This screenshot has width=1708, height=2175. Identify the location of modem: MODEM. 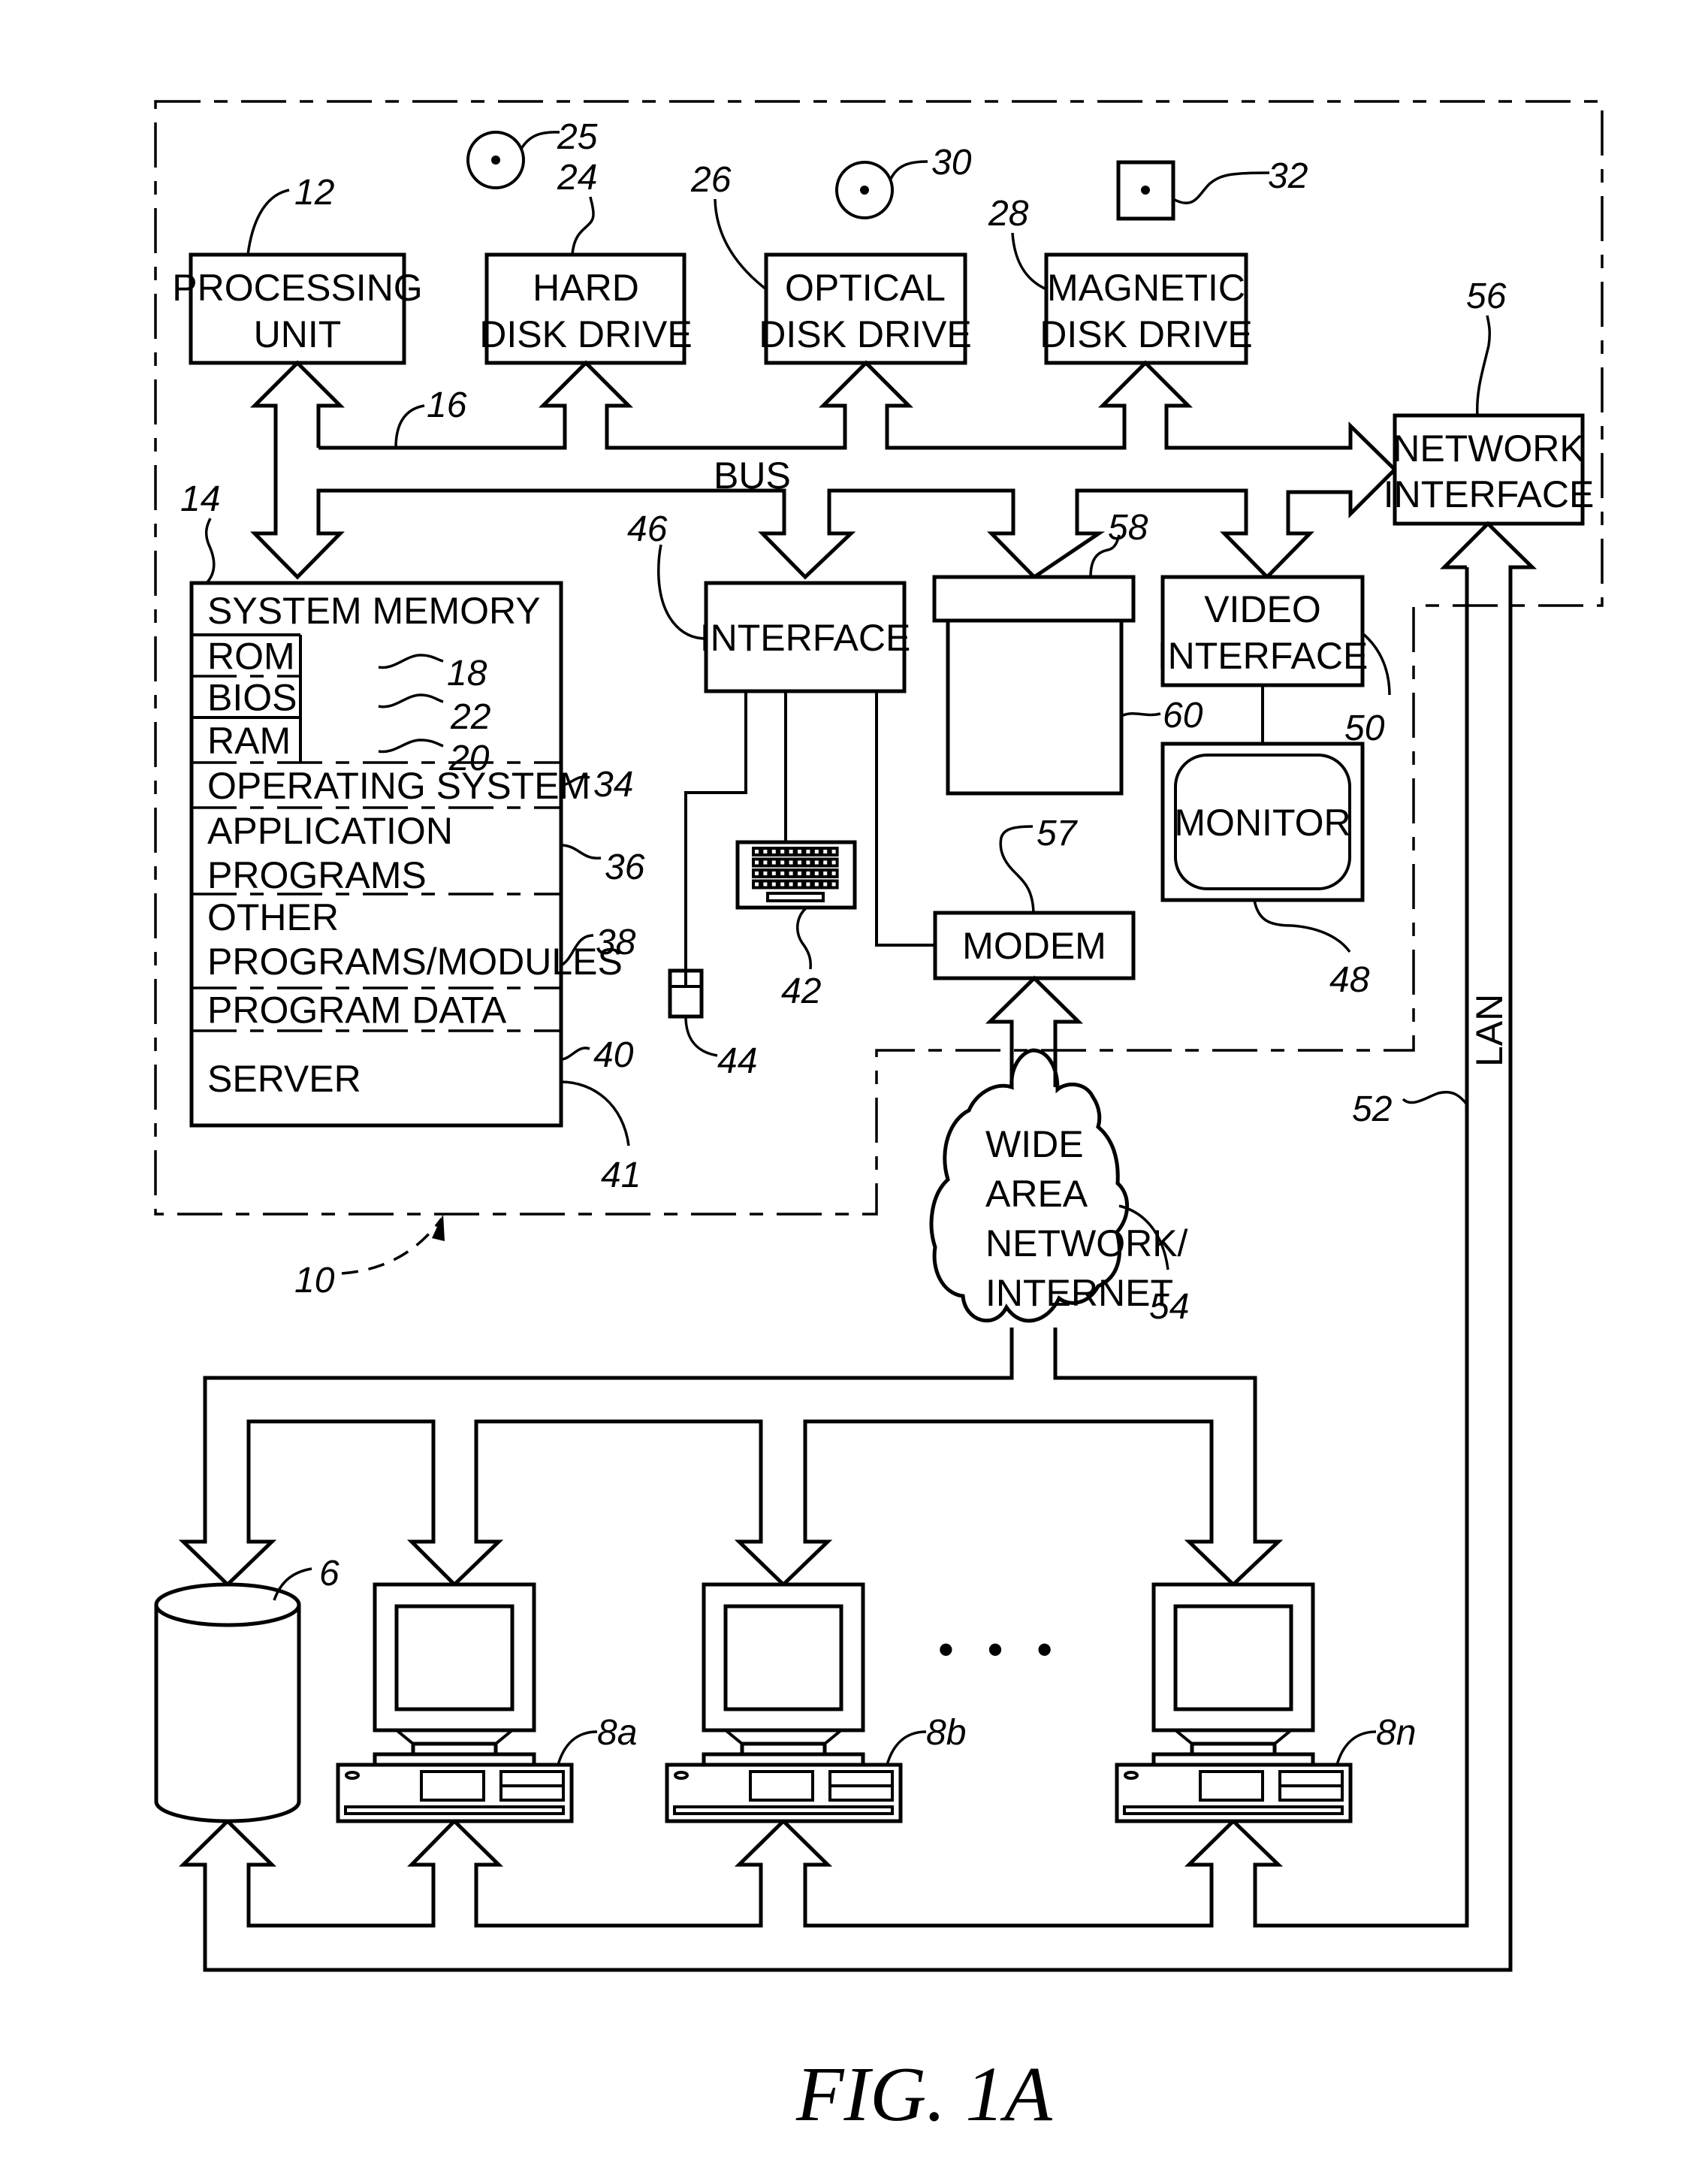
(1034, 945).